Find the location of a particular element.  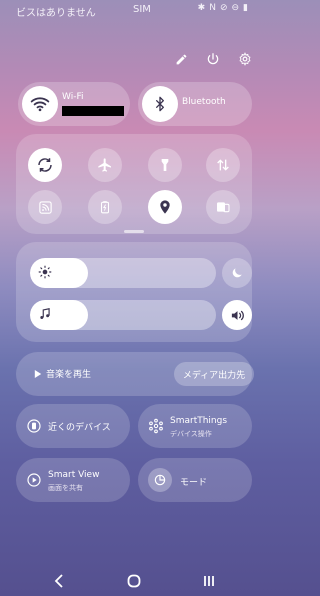

mute-icon: ⊘ is located at coordinates (223, 8).